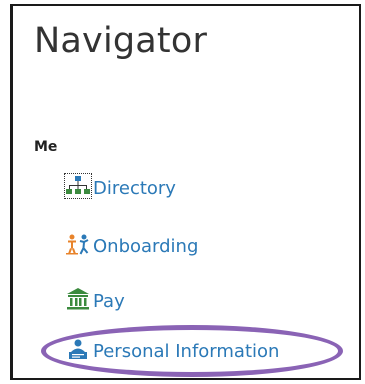 This screenshot has height=384, width=365. Describe the element at coordinates (186, 351) in the screenshot. I see `nav-item-label: Personal Information` at that location.